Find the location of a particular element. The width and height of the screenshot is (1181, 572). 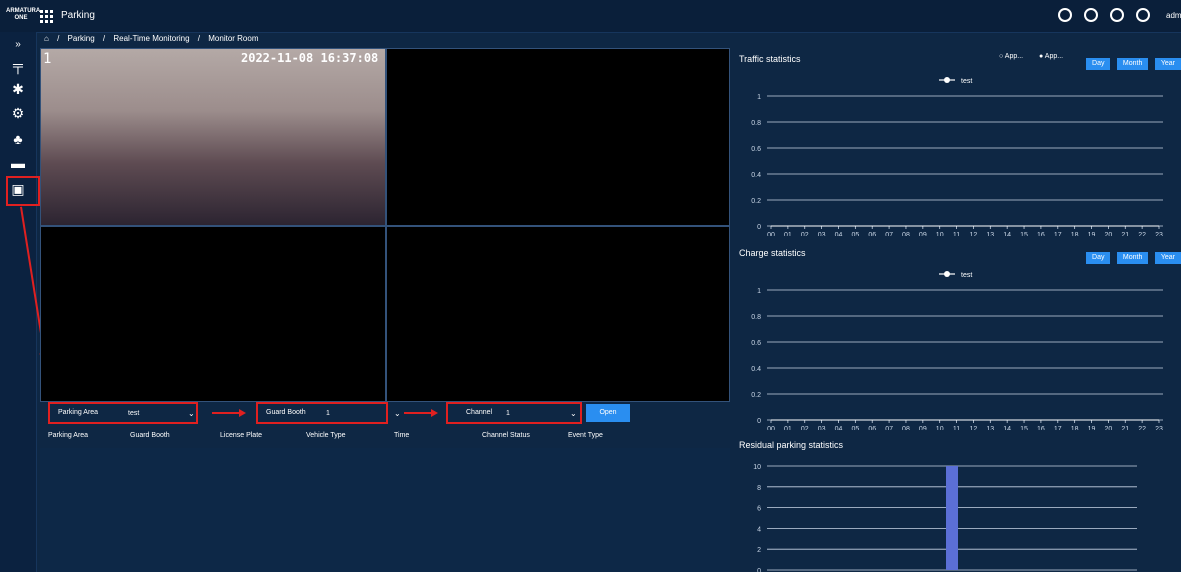

x-tick-label: 19 is located at coordinates (1092, 234).